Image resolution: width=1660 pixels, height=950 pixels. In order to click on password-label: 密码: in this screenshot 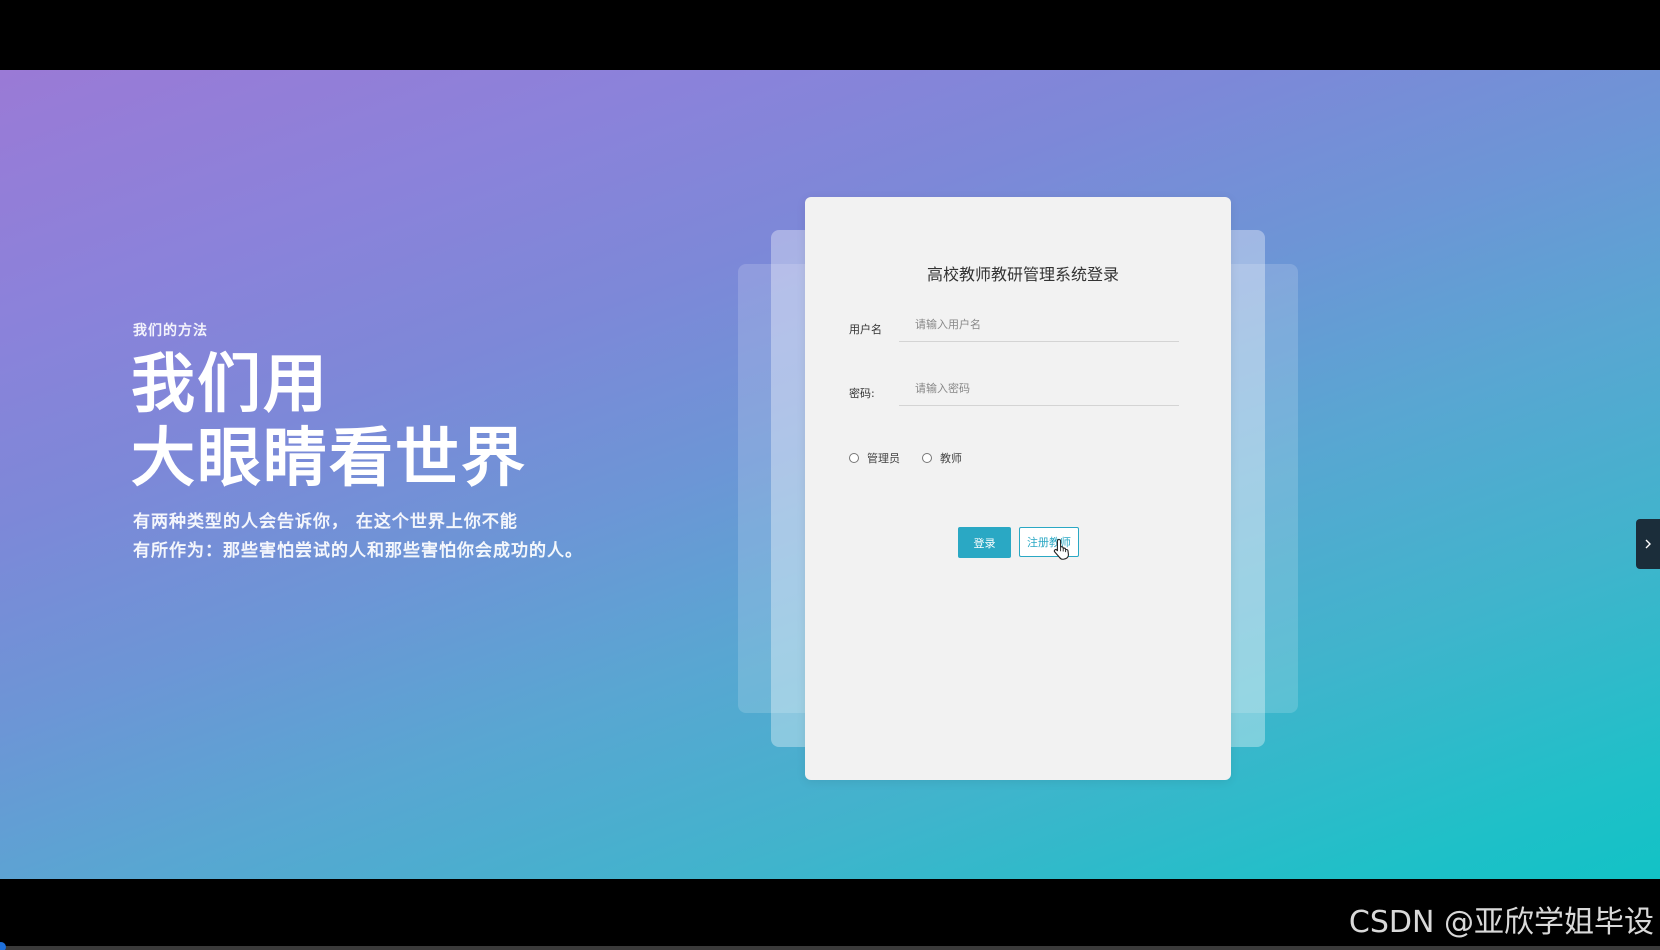, I will do `click(862, 393)`.